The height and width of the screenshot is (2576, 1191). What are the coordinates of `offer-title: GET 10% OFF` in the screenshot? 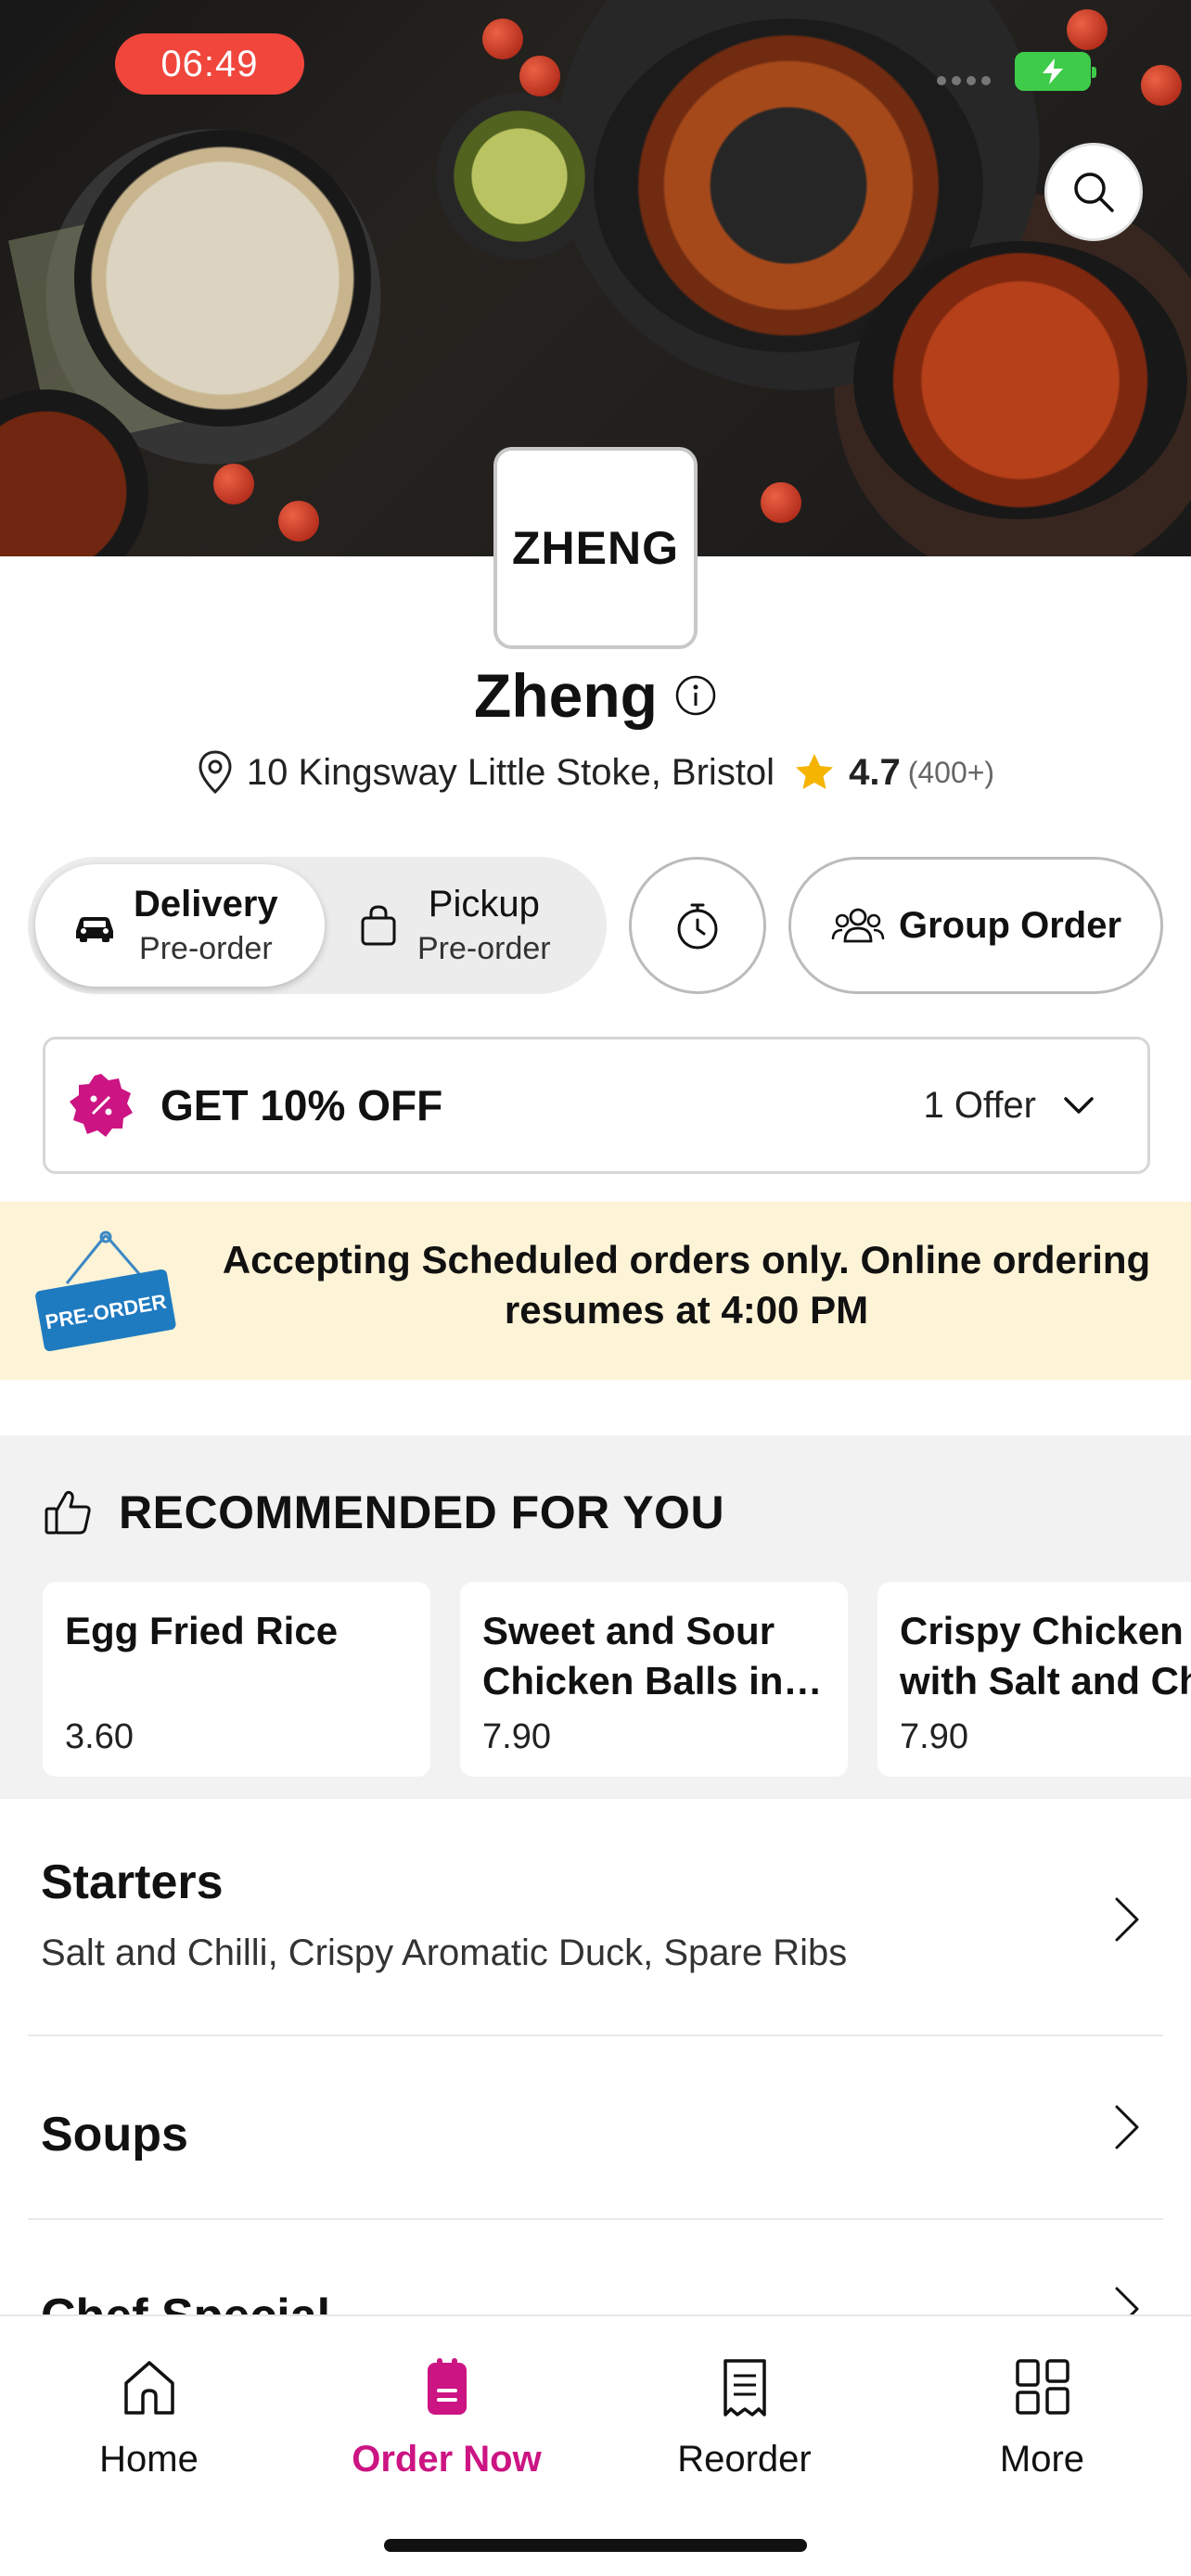 It's located at (301, 1105).